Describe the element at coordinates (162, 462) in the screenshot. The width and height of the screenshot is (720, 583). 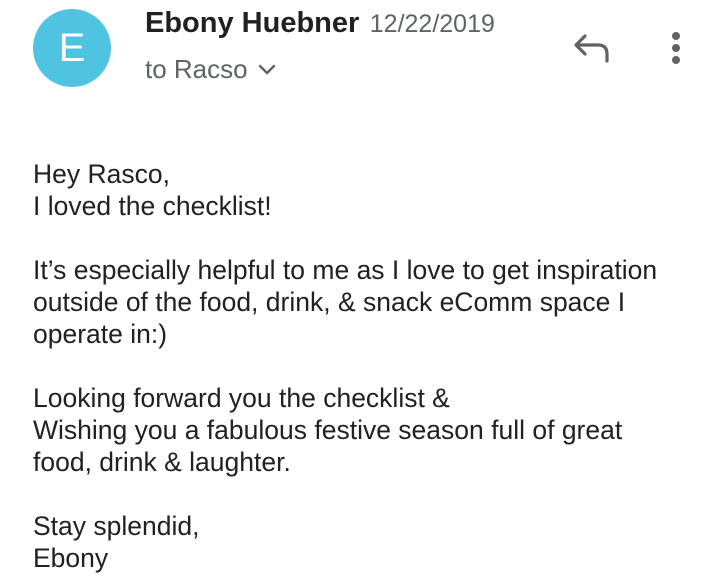
I see `message-line: food, drink & laughter.` at that location.